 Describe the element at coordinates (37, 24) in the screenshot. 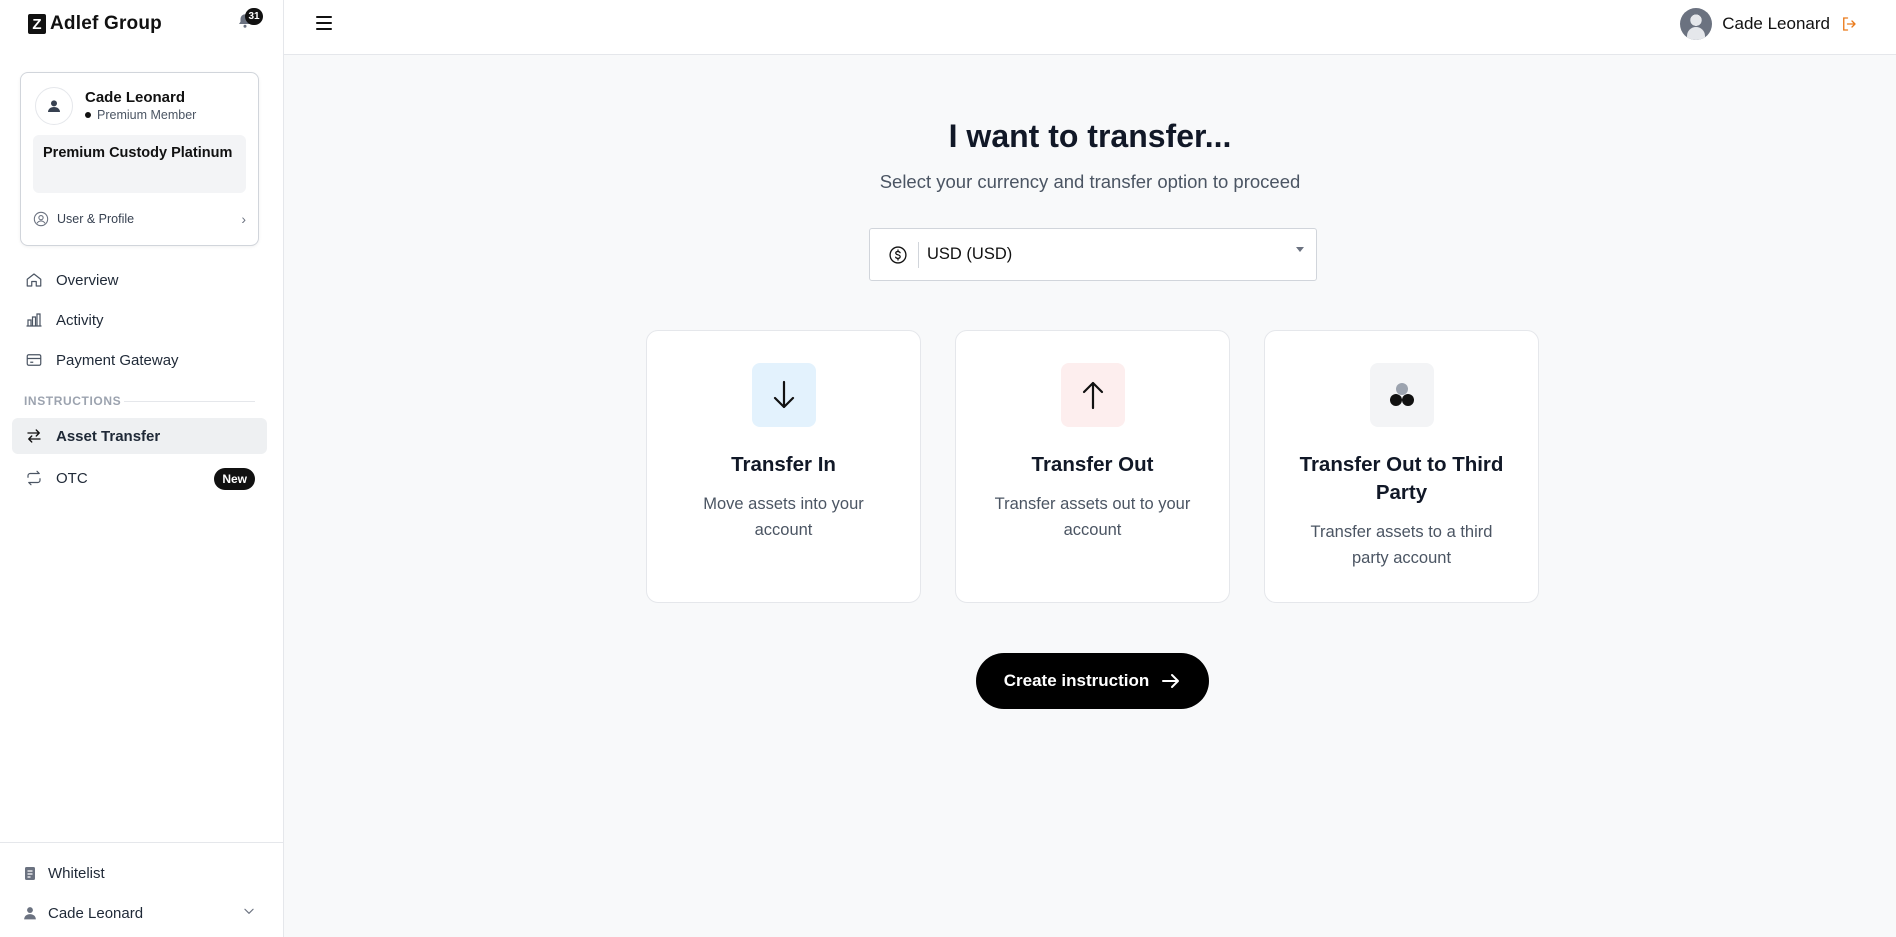

I see `brand-mark-icon: Z` at that location.